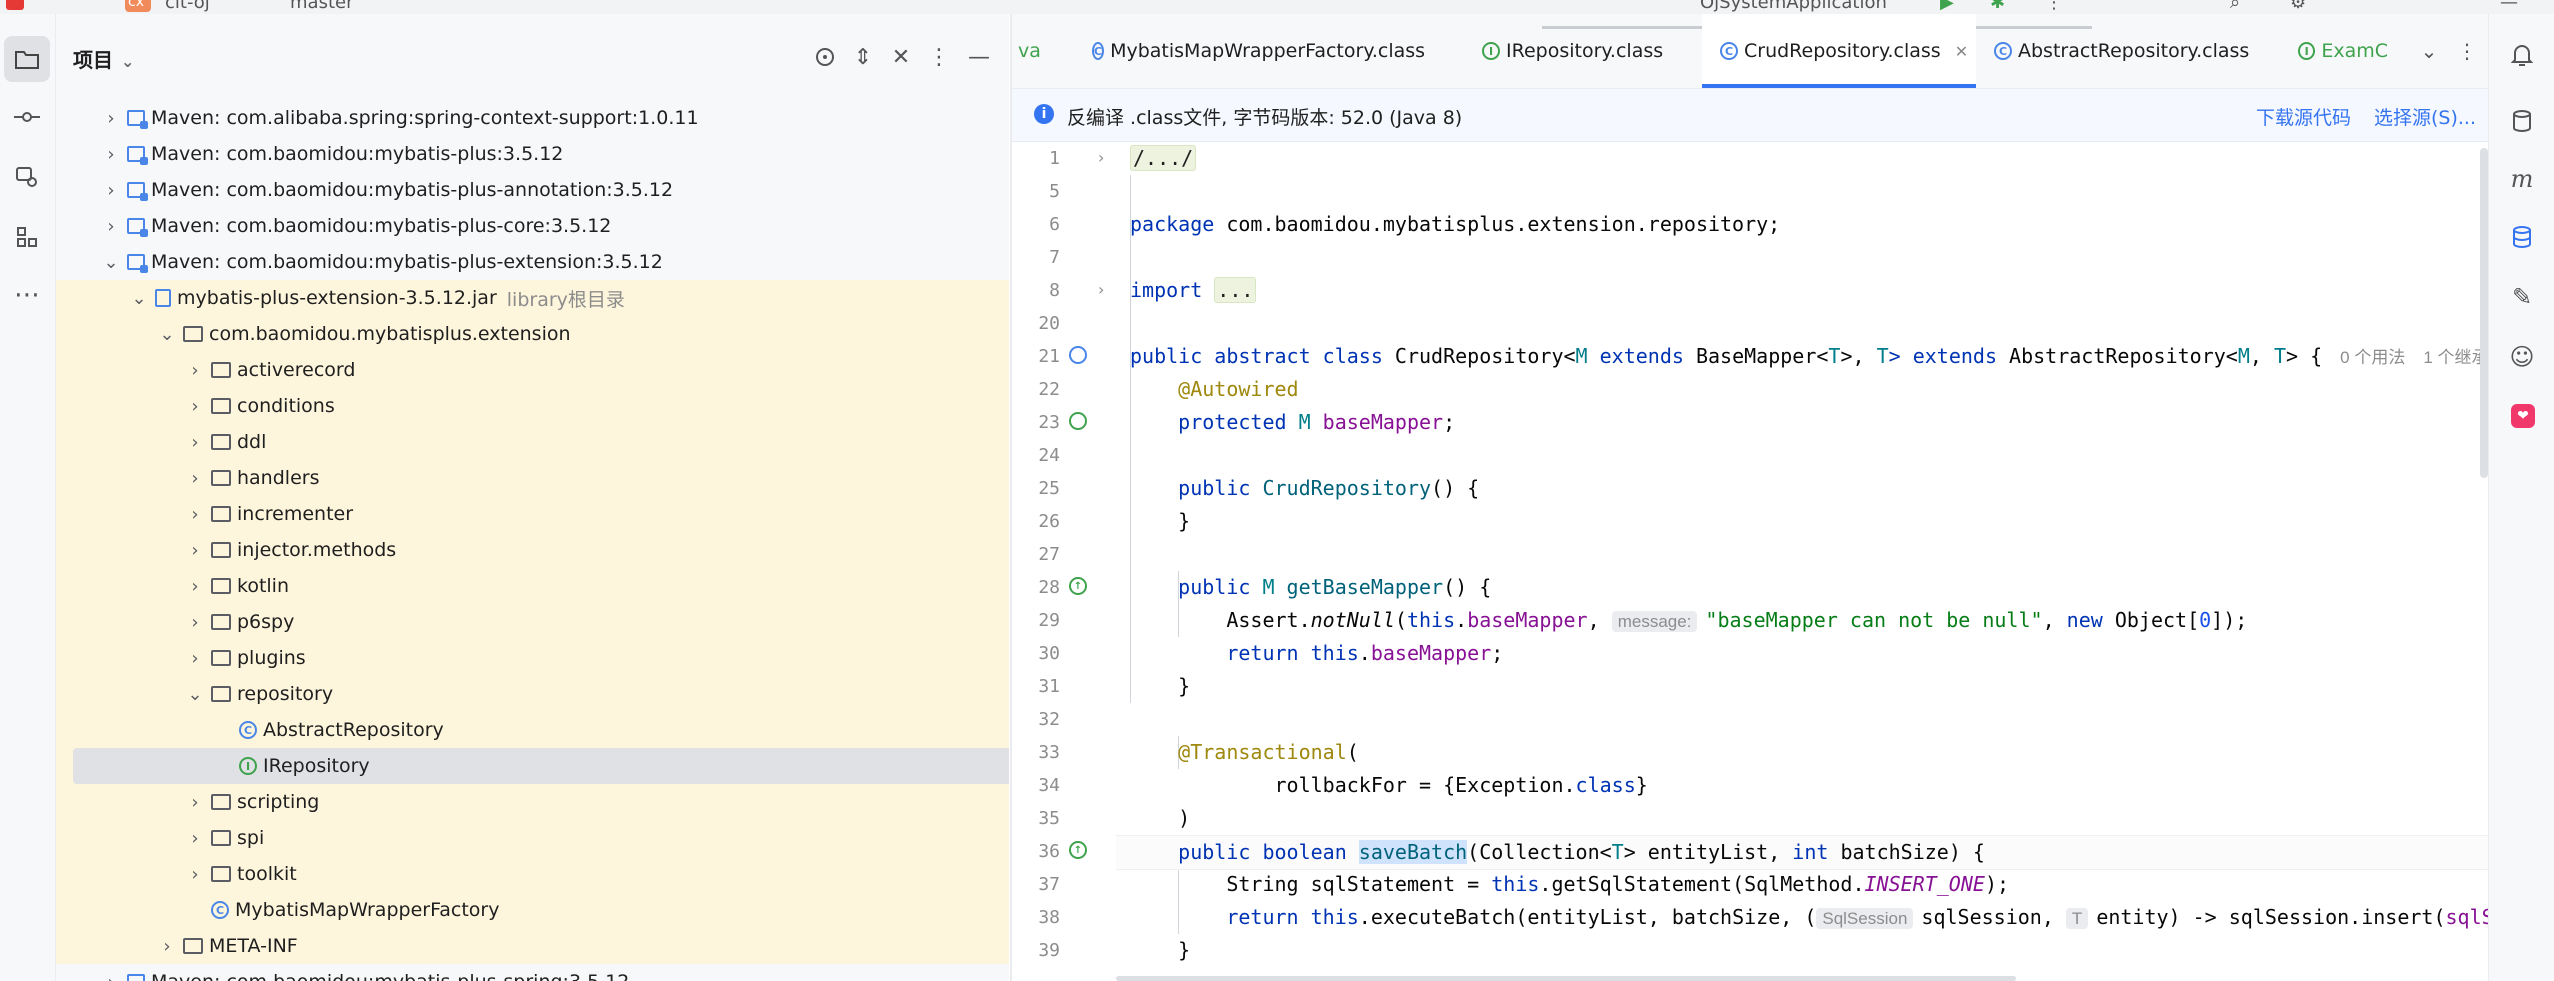  I want to click on project-name: cit-oj, so click(187, 6).